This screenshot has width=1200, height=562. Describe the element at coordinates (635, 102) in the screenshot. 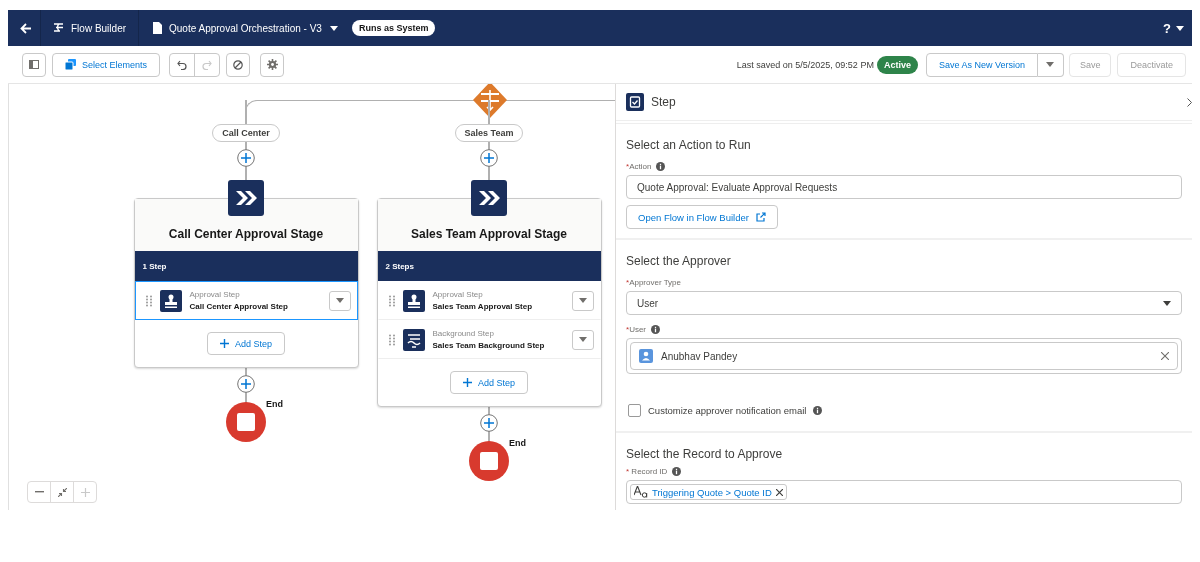

I see `step-icon` at that location.